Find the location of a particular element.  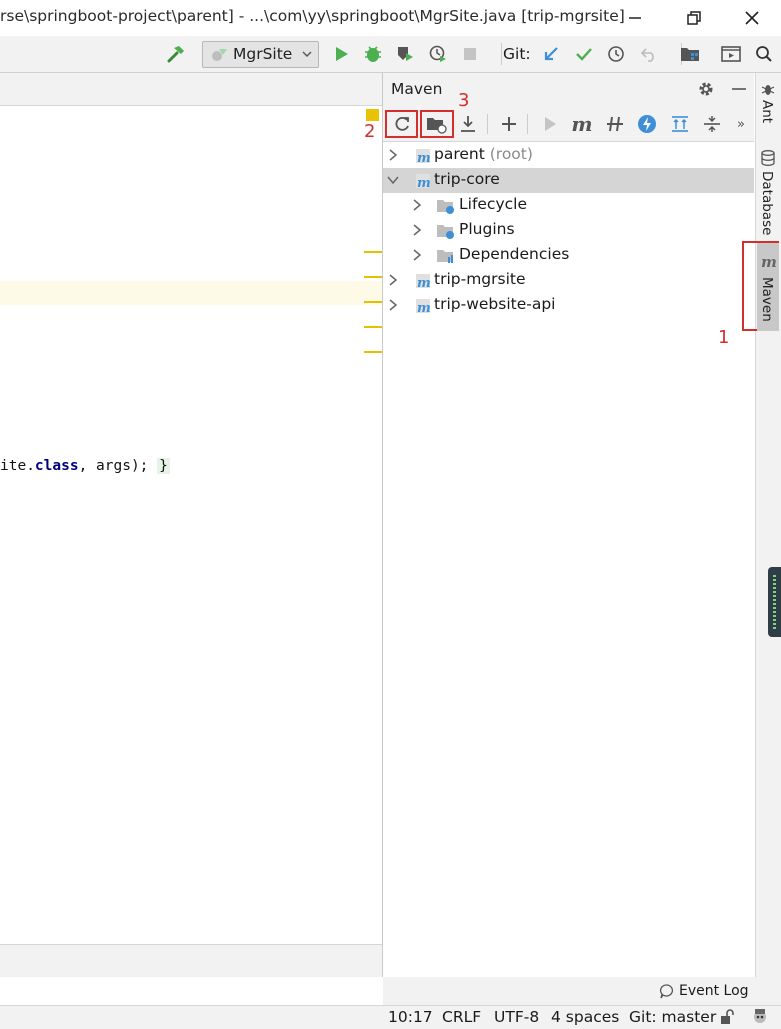

run-config-select: MgrSite is located at coordinates (260, 54).